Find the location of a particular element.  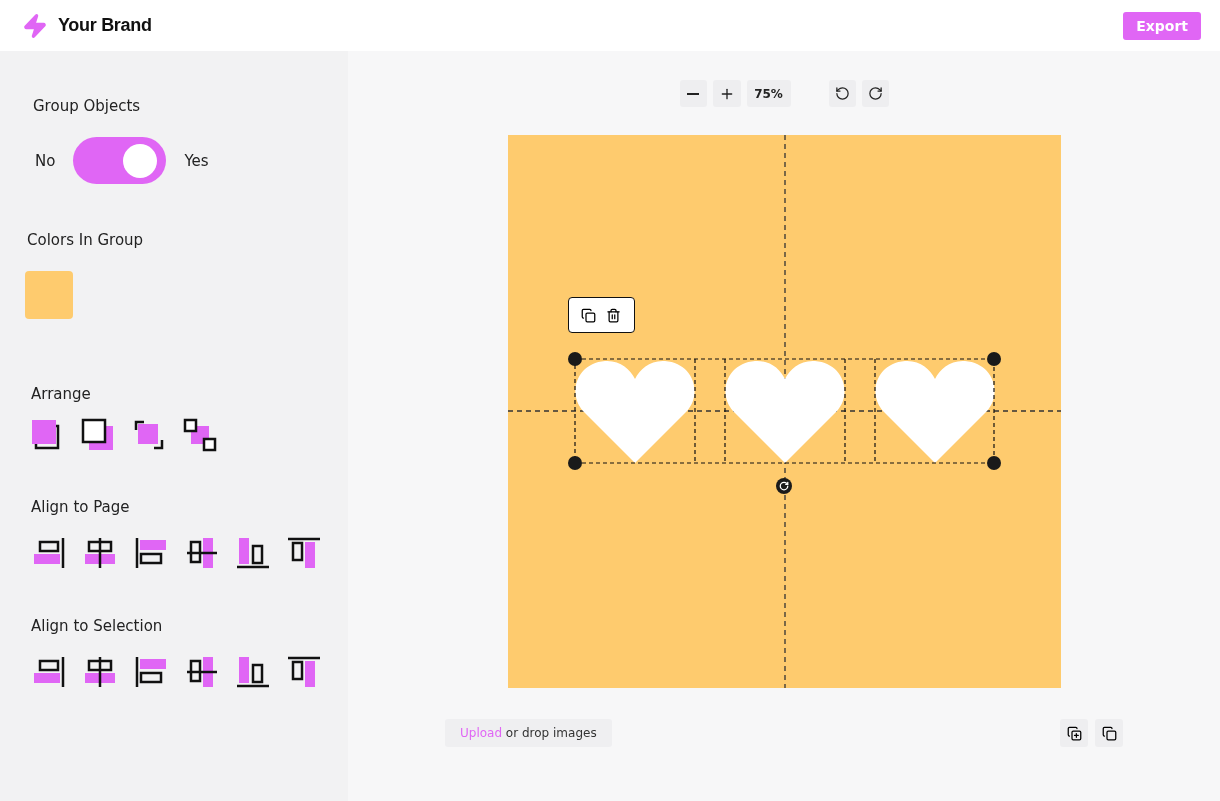

export-button: Export is located at coordinates (1162, 25).